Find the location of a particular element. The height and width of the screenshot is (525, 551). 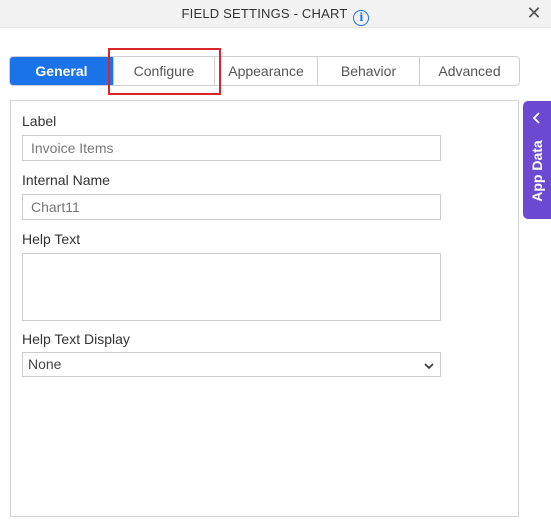

tab-configure: Configure is located at coordinates (163, 71).